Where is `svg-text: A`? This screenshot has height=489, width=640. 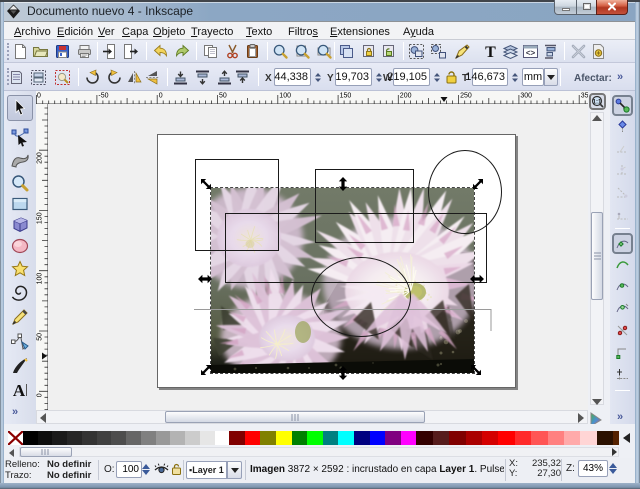 svg-text: A is located at coordinates (19, 390).